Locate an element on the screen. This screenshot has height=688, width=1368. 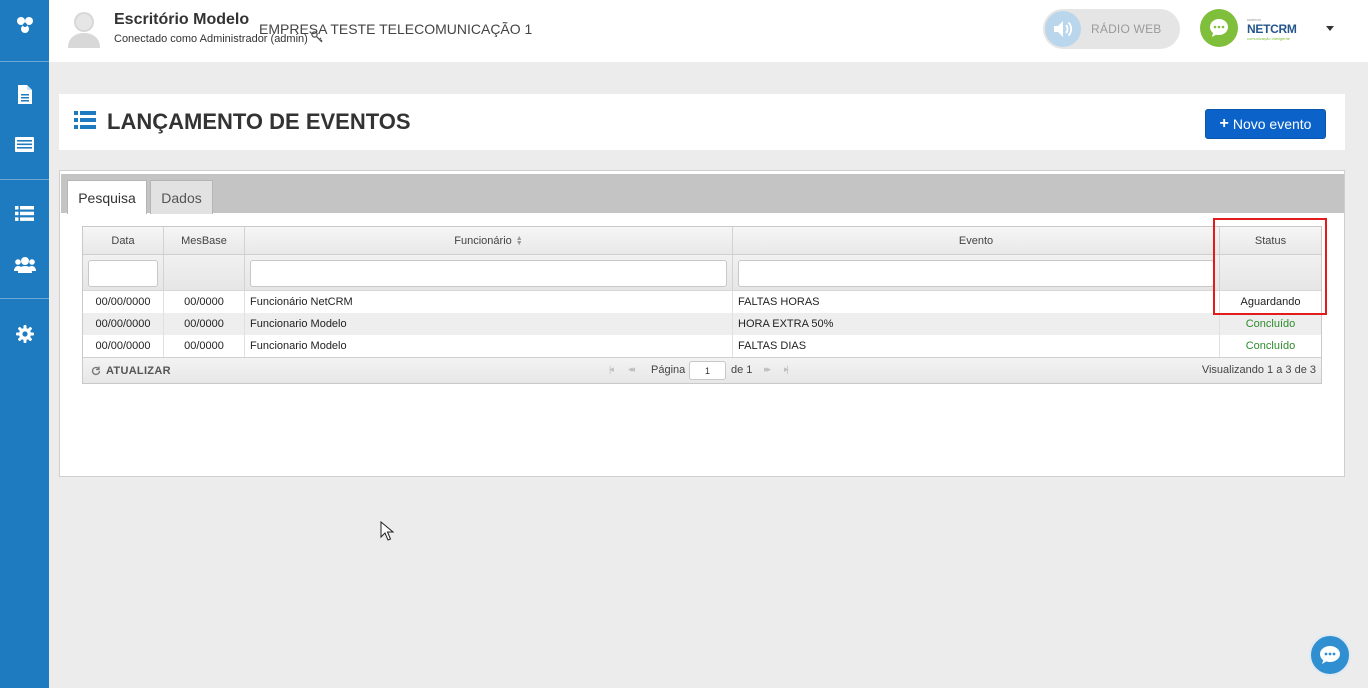
chat-support-button is located at coordinates (1330, 655).